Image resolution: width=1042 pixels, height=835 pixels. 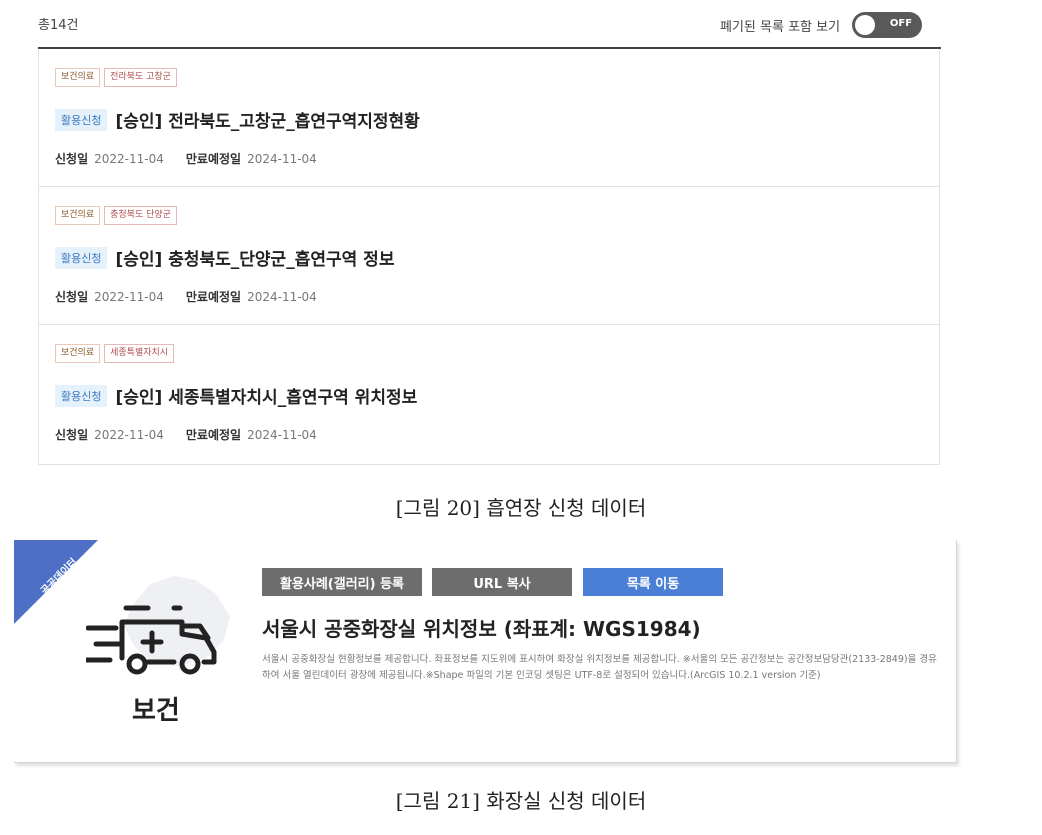 What do you see at coordinates (502, 582) in the screenshot?
I see `url-copy-button: URL 복사` at bounding box center [502, 582].